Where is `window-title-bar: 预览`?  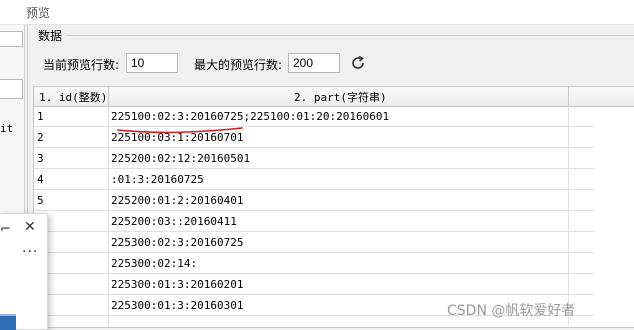
window-title-bar: 预览 is located at coordinates (317, 12).